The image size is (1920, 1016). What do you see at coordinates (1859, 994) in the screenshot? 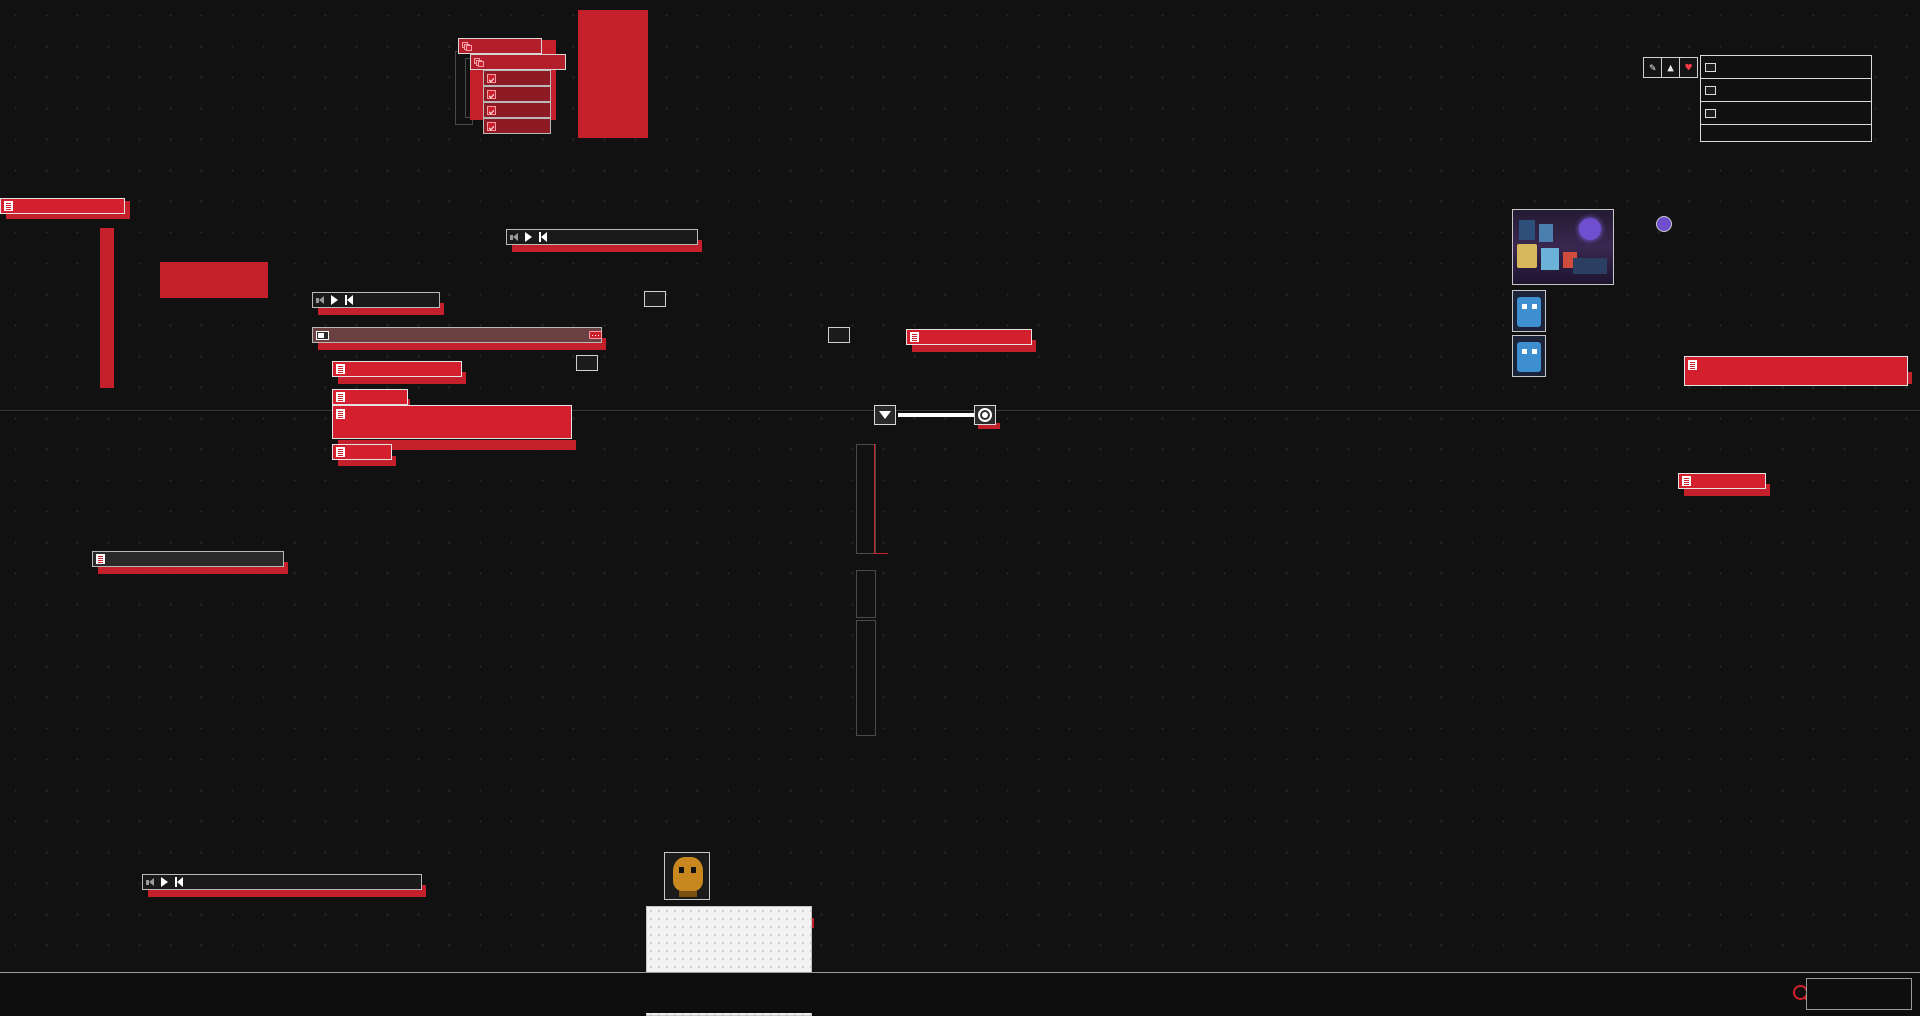
I see `search-input` at bounding box center [1859, 994].